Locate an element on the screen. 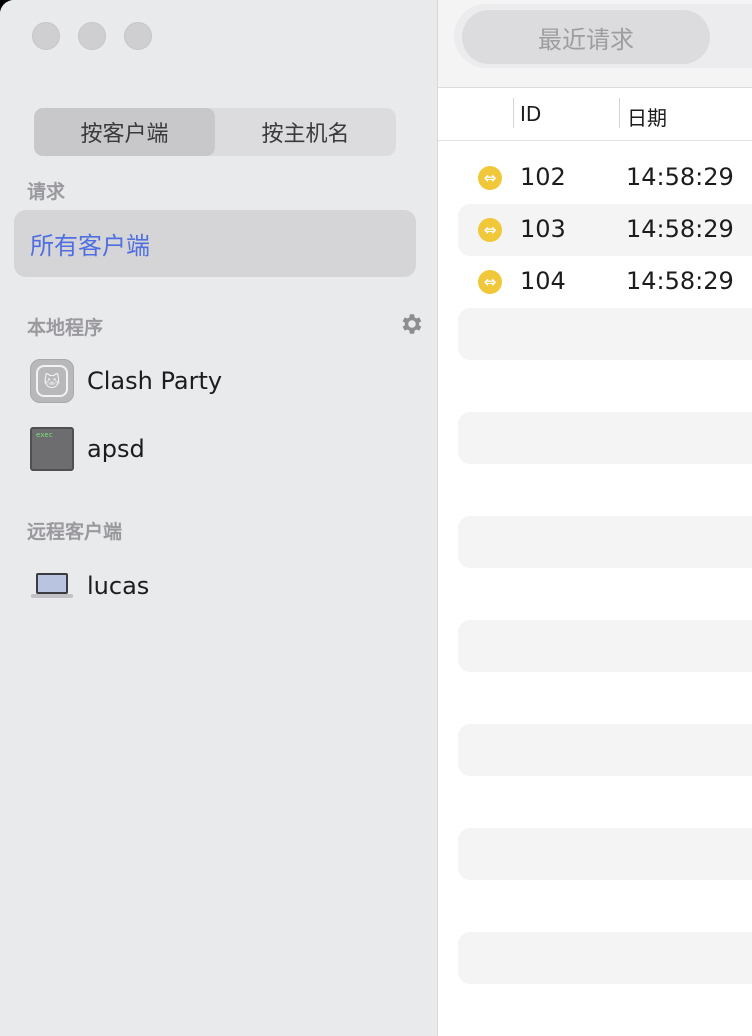 The height and width of the screenshot is (1036, 752). table-row: ⇔ 103 14:58:29 is located at coordinates (605, 230).